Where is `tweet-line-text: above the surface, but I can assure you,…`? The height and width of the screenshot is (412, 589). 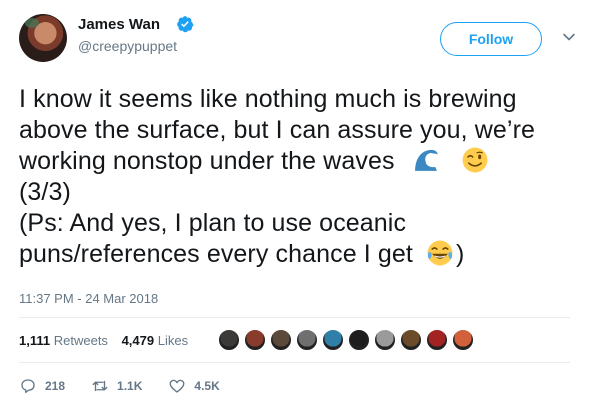 tweet-line-text: above the surface, but I can assure you,… is located at coordinates (277, 130).